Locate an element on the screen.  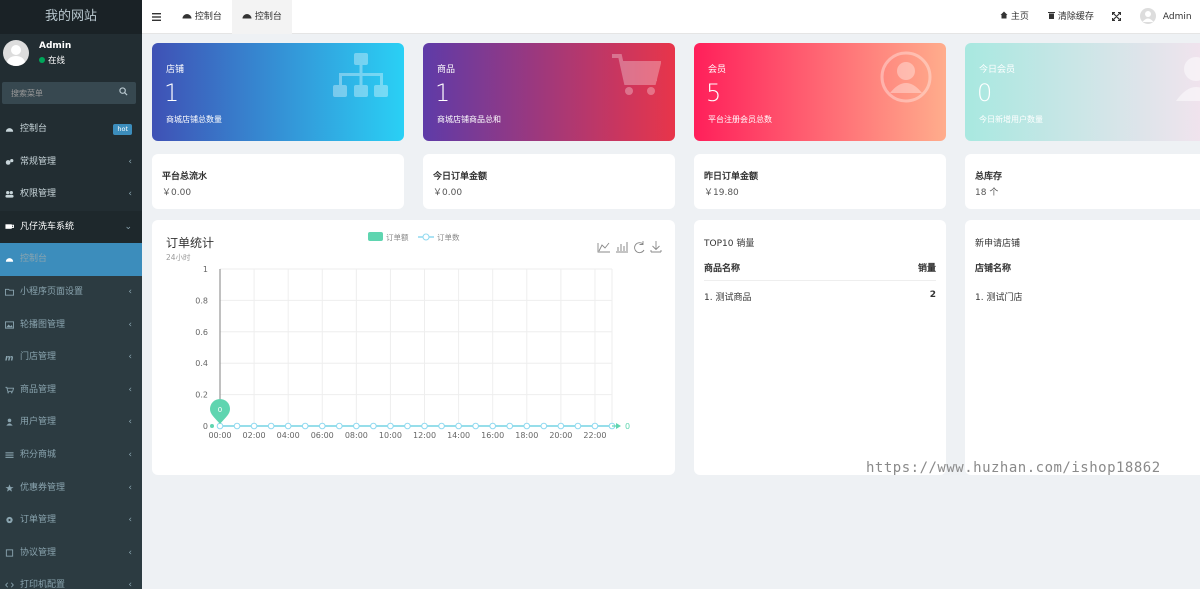
sidebar-item-label: 门店管理 is located at coordinates (38, 357).